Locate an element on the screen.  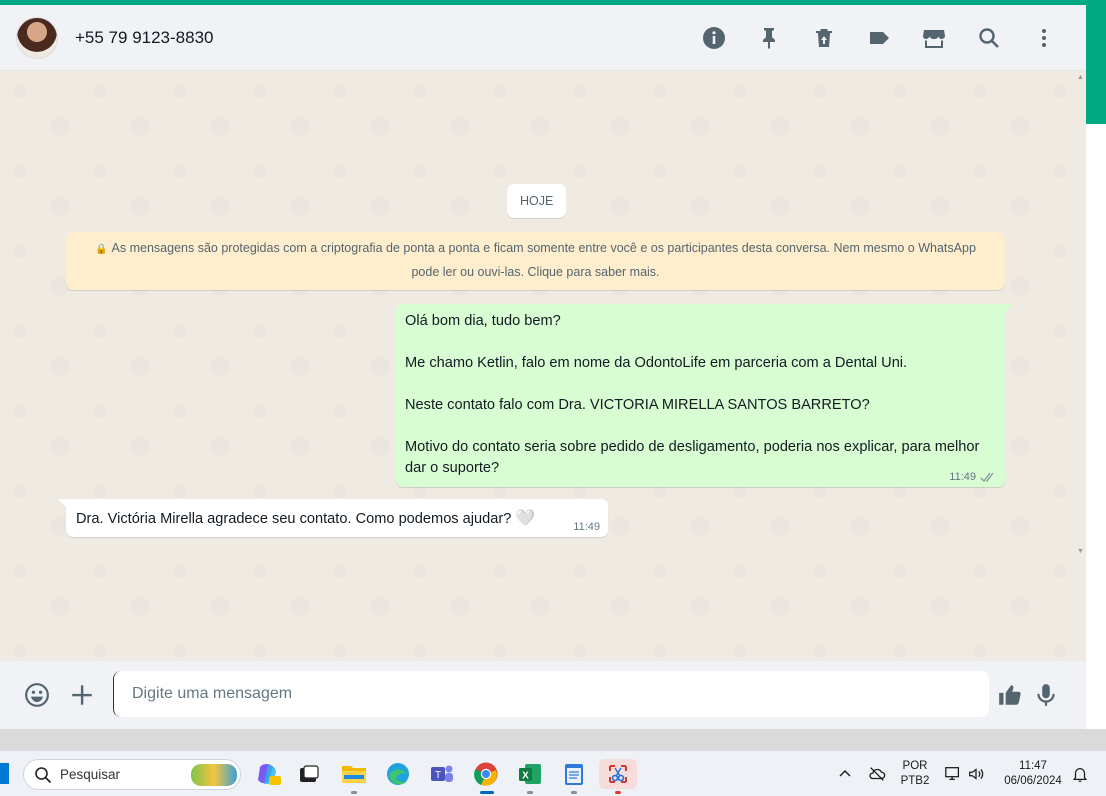
edge-browser-icon is located at coordinates (398, 774).